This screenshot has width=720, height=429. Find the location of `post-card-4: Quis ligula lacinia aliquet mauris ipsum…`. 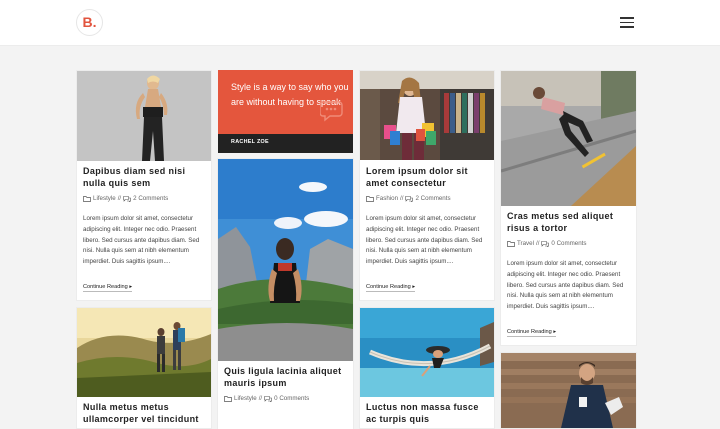

post-card-4: Quis ligula lacinia aliquet mauris ipsum… is located at coordinates (285, 294).